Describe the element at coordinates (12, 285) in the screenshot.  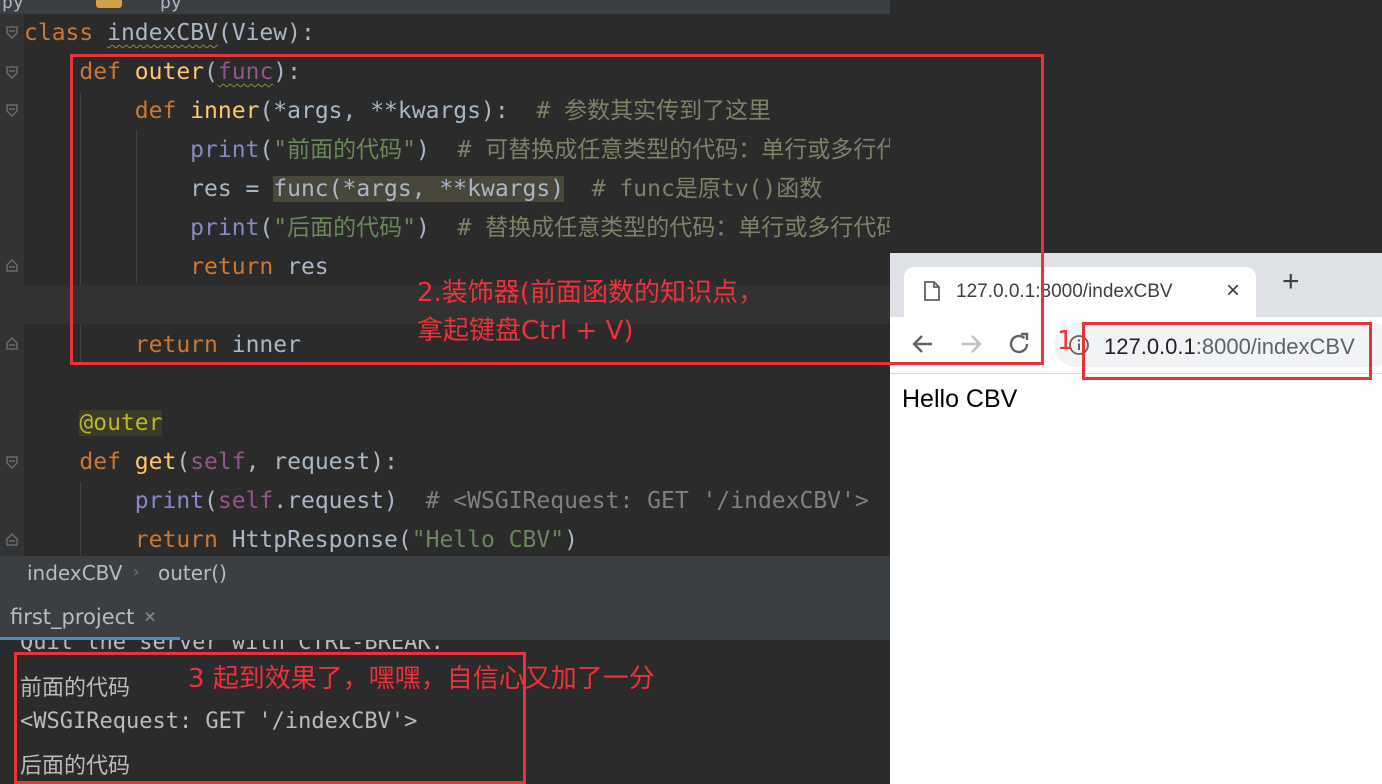
I see `editor-gutter` at that location.